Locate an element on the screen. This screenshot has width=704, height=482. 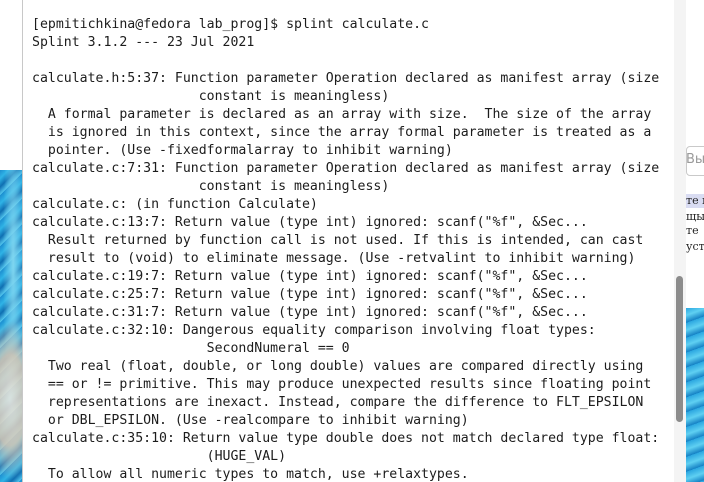
terminal-scrollbar-thumb is located at coordinates (679, 349).